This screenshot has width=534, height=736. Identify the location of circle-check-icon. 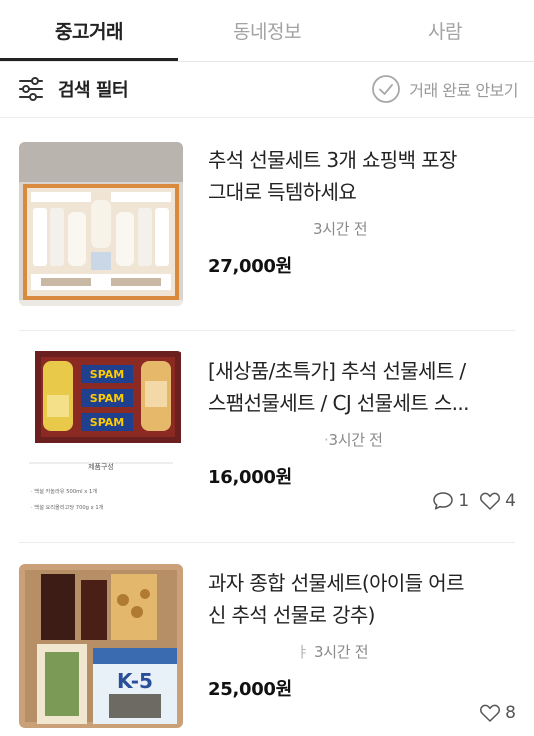
(386, 89).